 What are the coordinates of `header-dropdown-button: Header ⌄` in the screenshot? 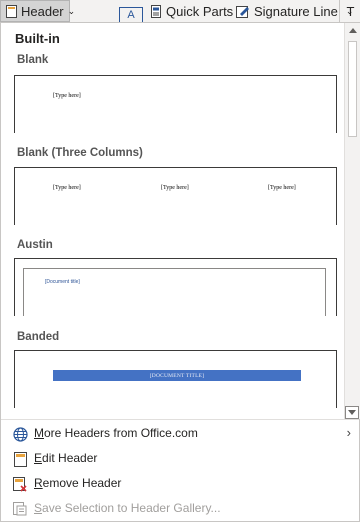 It's located at (37, 11).